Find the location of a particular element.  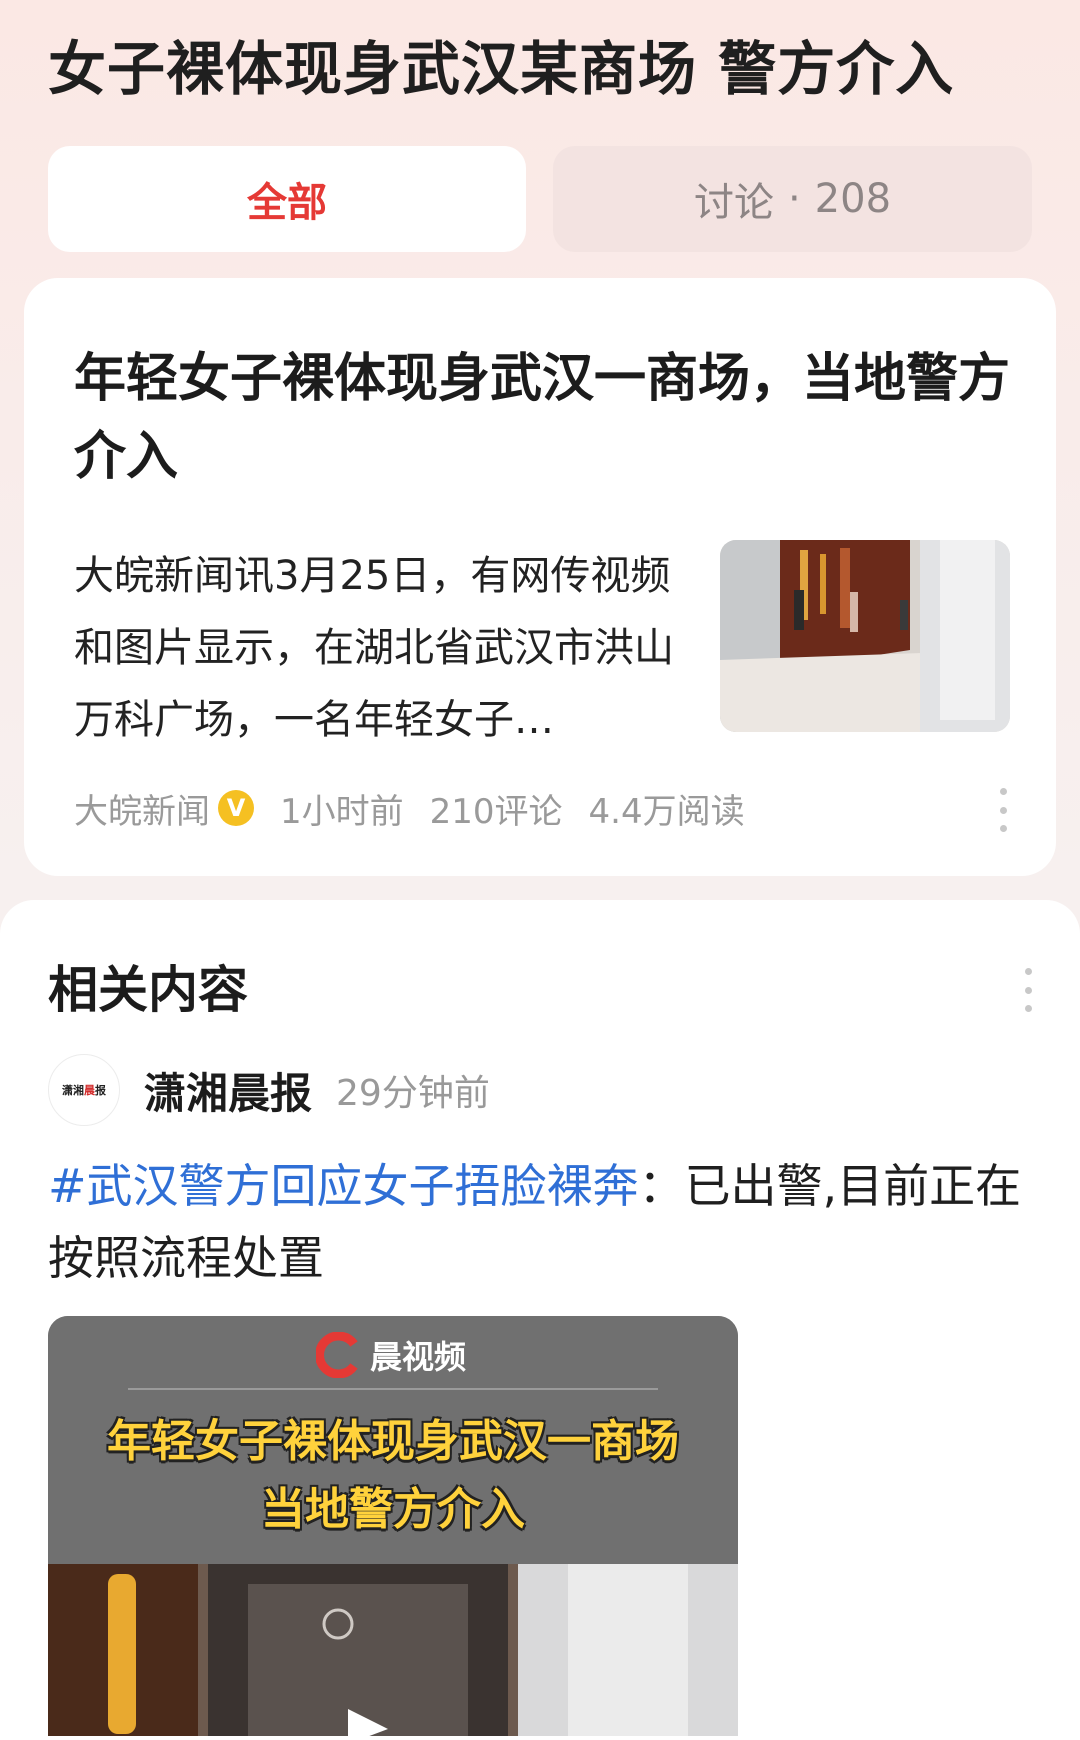

tab-discussion-label: 讨论 is located at coordinates (733, 203).